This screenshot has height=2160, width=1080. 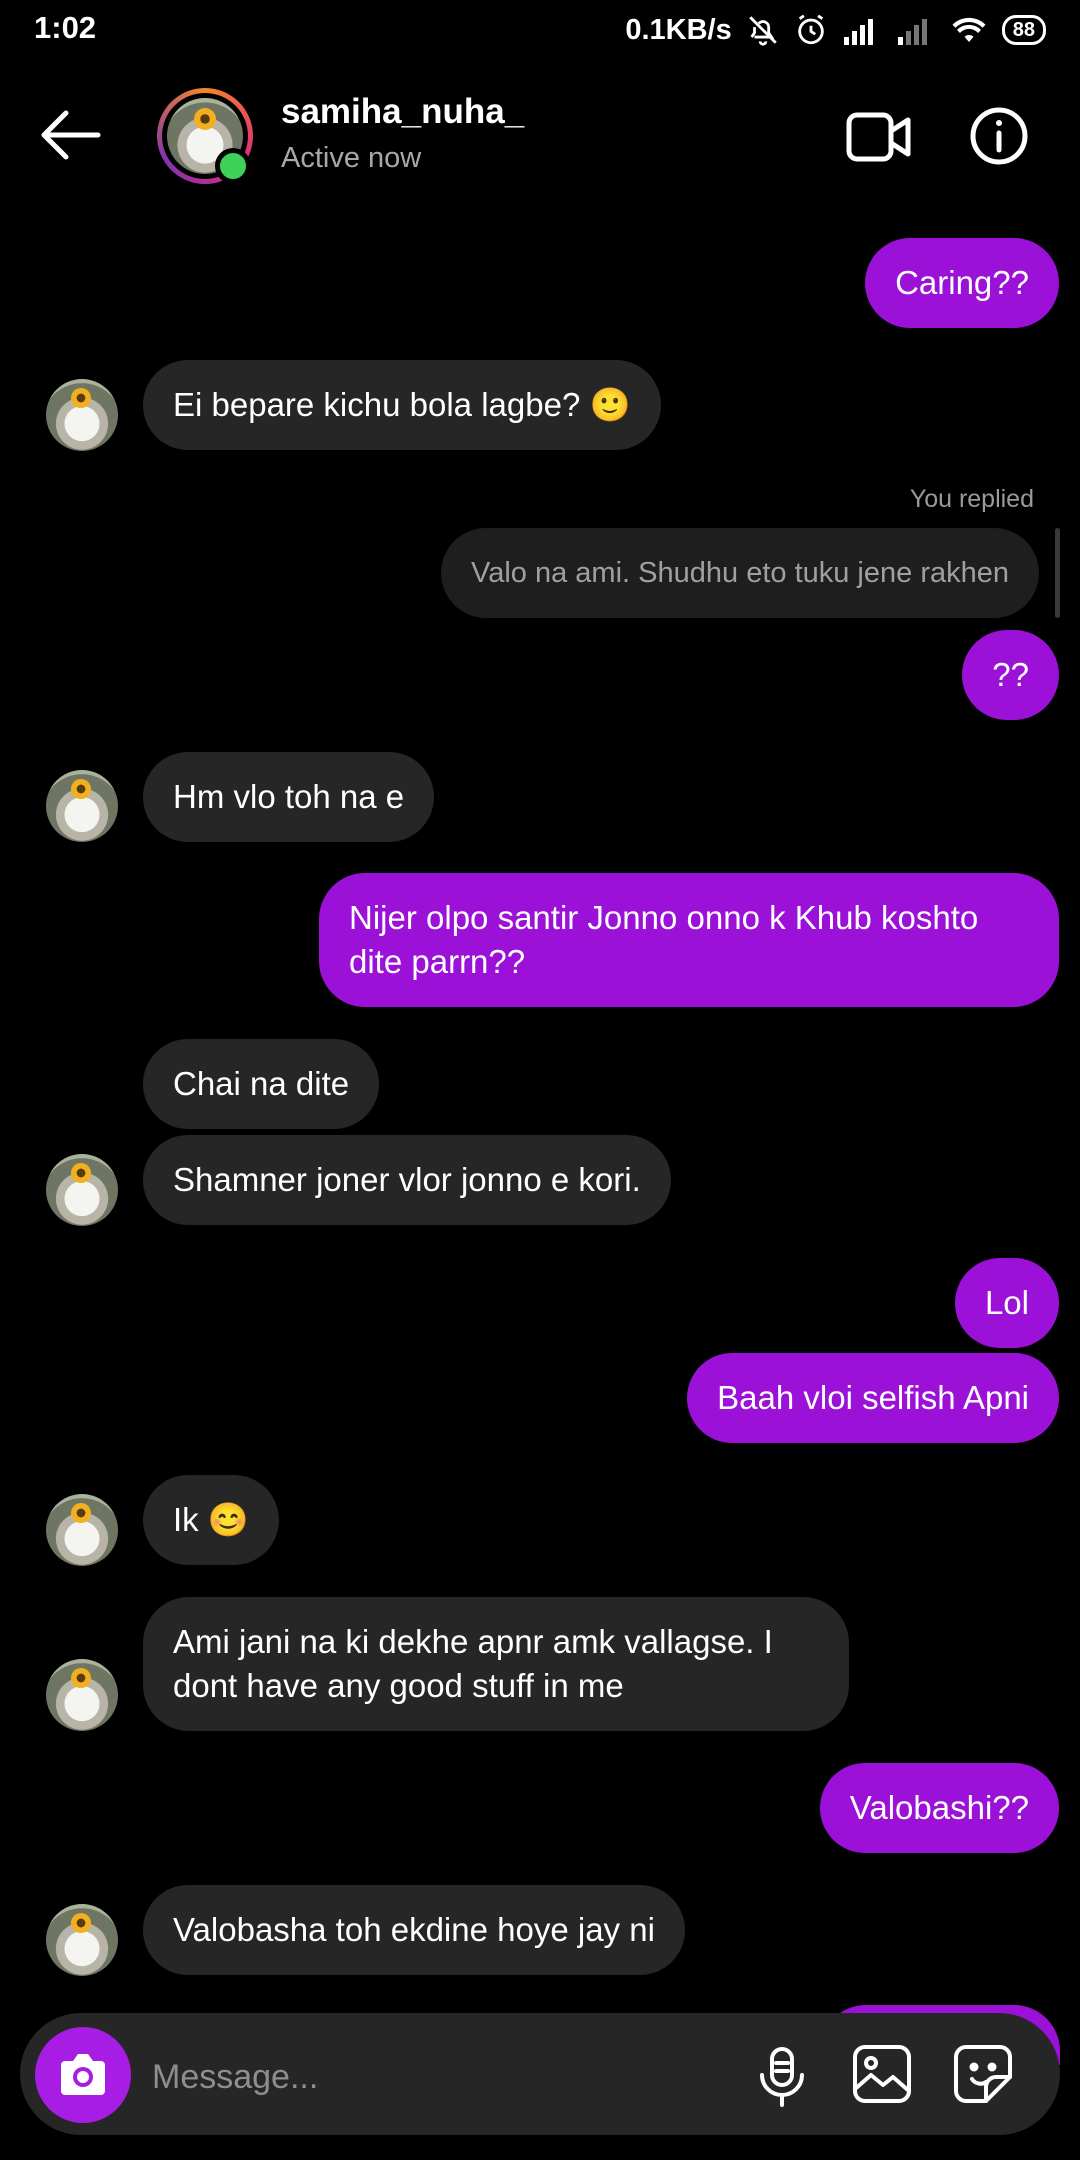 I want to click on gallery-button, so click(x=882, y=2074).